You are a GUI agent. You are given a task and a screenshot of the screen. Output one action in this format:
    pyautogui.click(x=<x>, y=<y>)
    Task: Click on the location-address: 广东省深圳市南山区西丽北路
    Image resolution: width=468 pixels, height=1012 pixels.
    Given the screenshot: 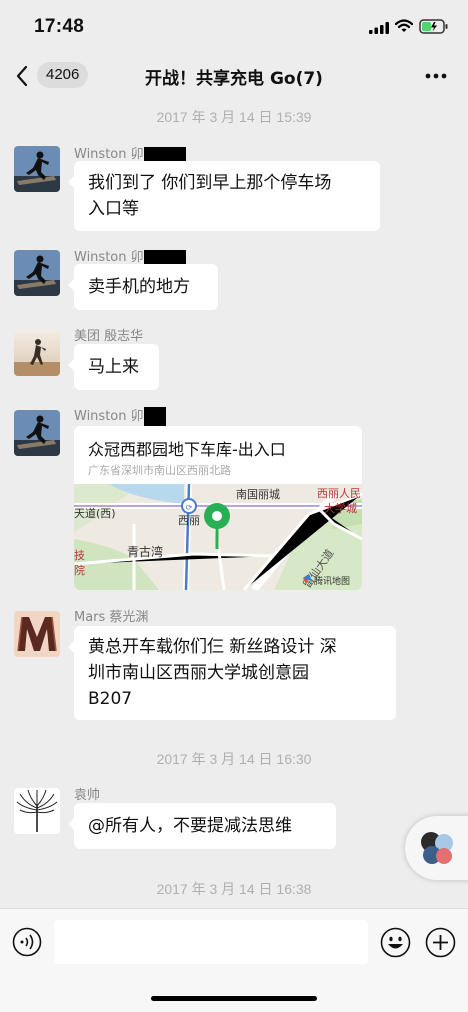 What is the action you would take?
    pyautogui.click(x=159, y=470)
    